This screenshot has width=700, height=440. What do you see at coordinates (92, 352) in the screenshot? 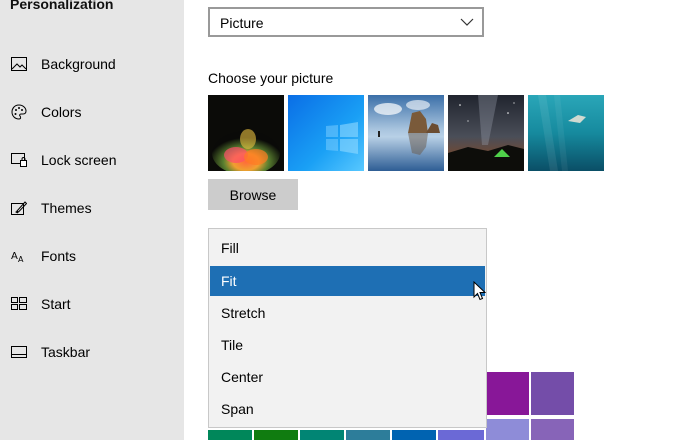
I see `sidebar-item-taskbar: Taskbar` at bounding box center [92, 352].